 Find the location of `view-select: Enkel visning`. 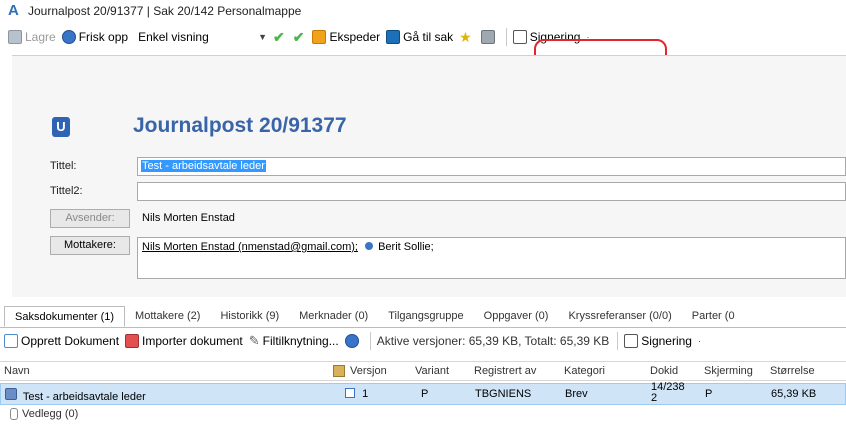

view-select: Enkel visning is located at coordinates (190, 37).